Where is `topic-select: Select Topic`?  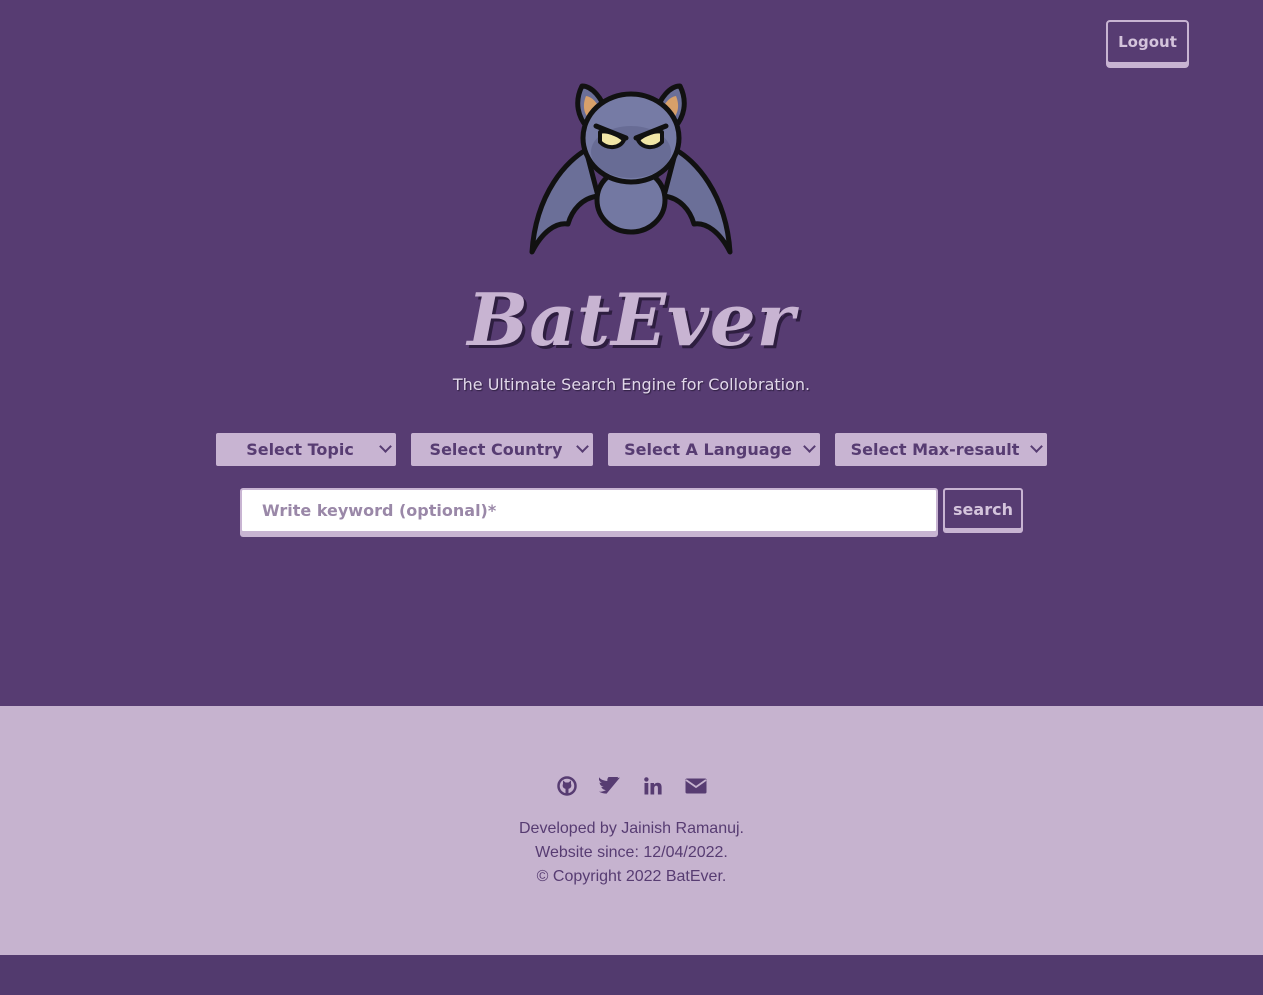 topic-select: Select Topic is located at coordinates (306, 449).